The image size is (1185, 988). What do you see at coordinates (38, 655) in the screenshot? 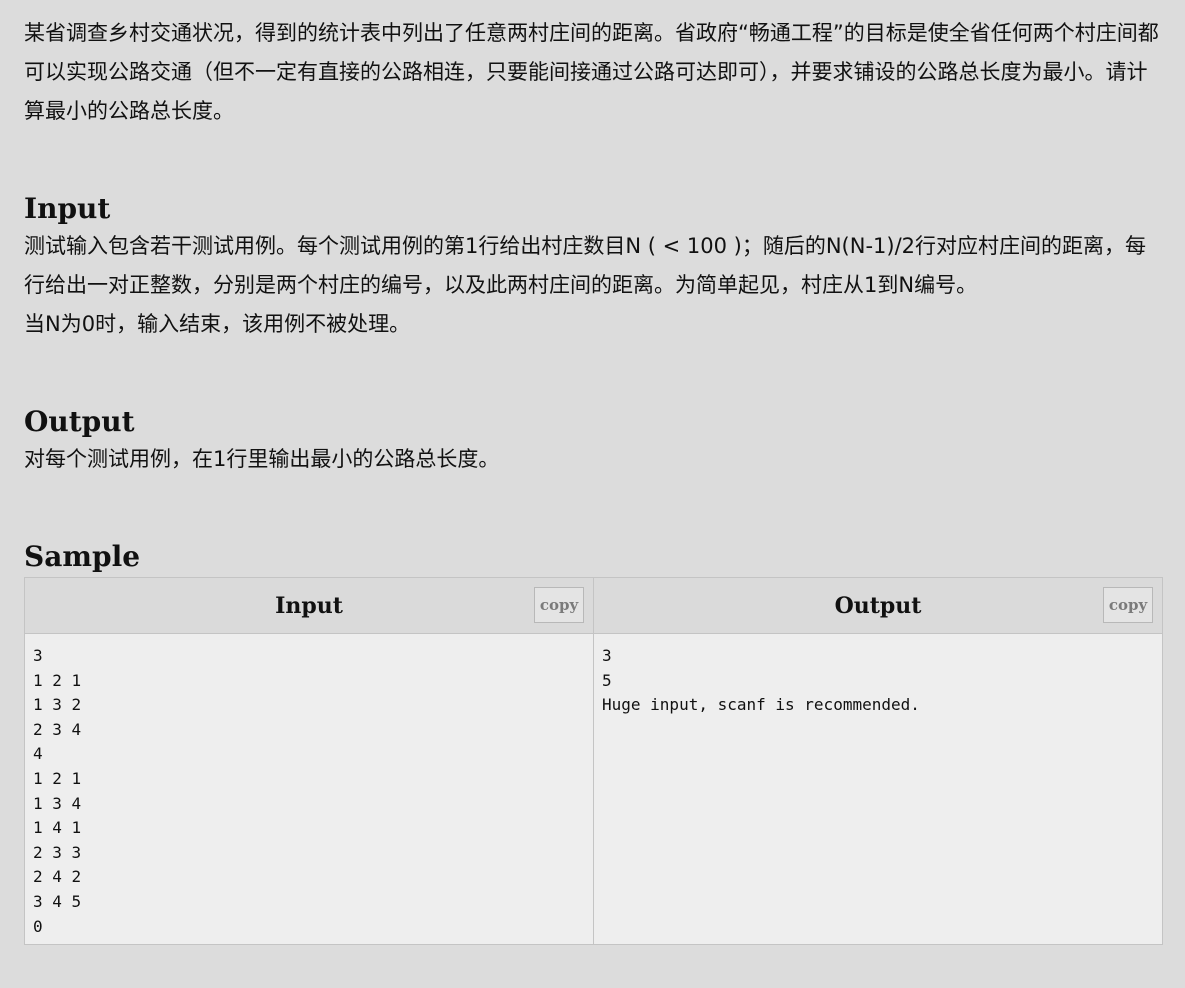
I see `sample-input-line: 3` at bounding box center [38, 655].